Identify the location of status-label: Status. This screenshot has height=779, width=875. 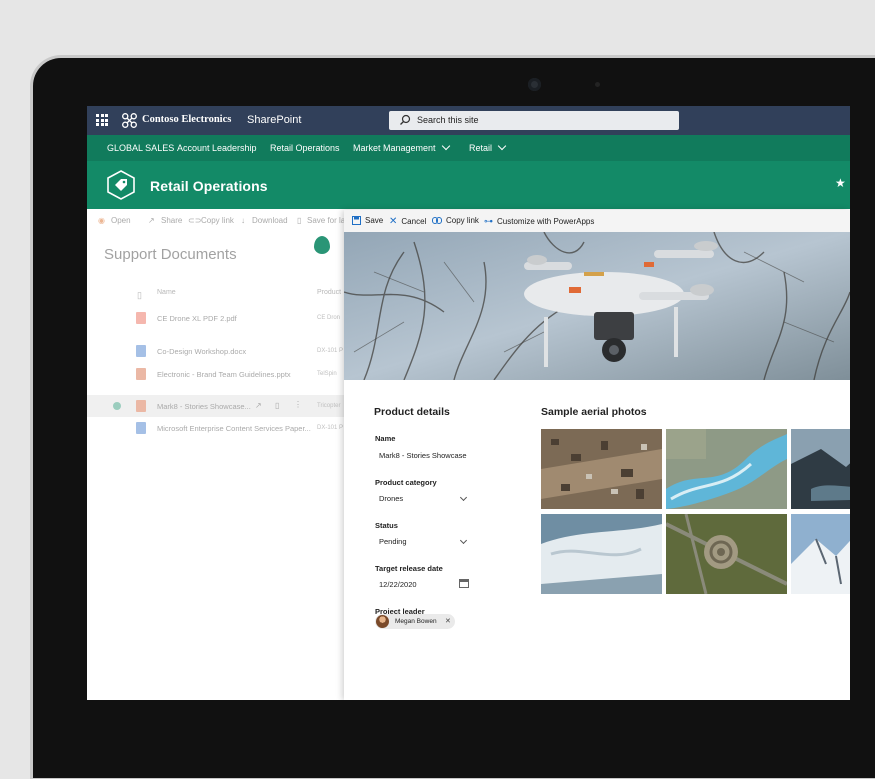
(386, 525).